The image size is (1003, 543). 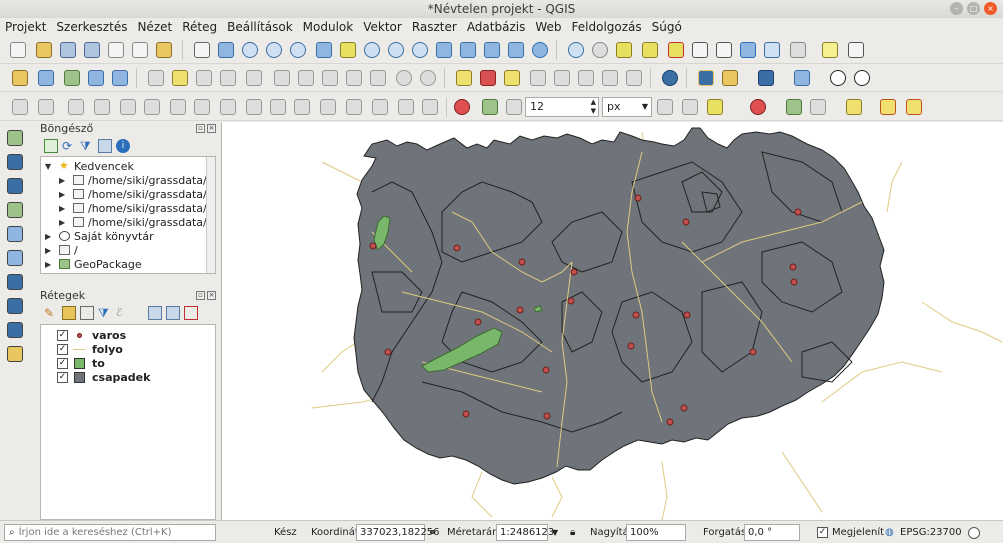 I want to click on move-feature-icon, so click(x=254, y=78).